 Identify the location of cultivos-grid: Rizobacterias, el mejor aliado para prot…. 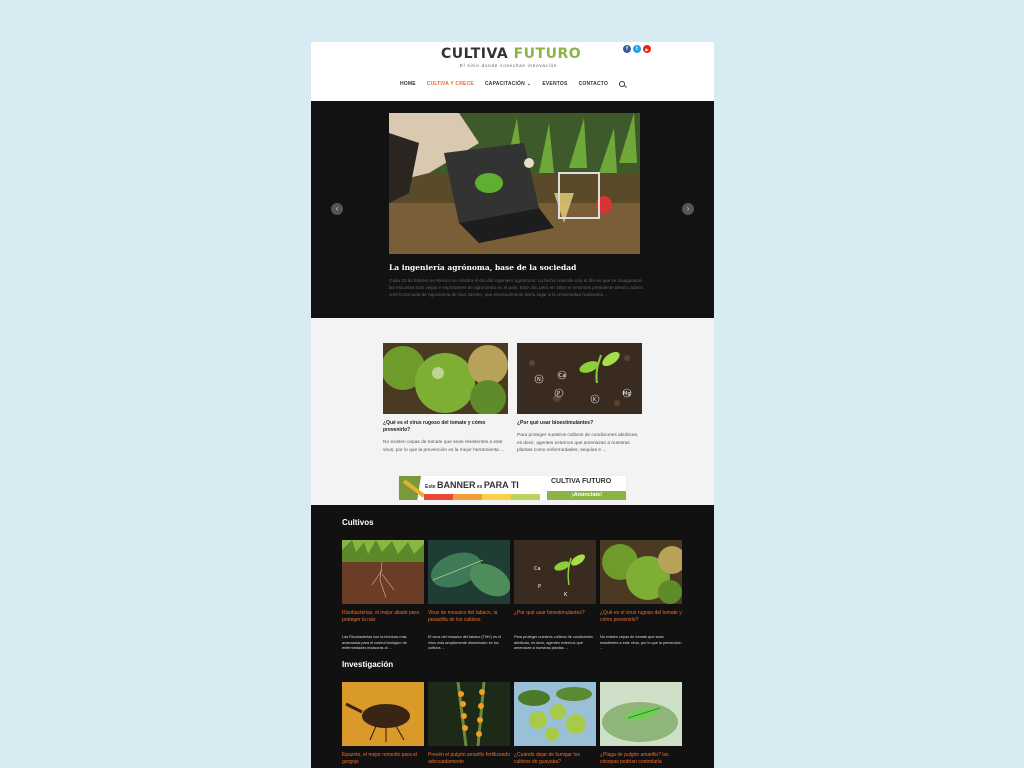
(512, 596).